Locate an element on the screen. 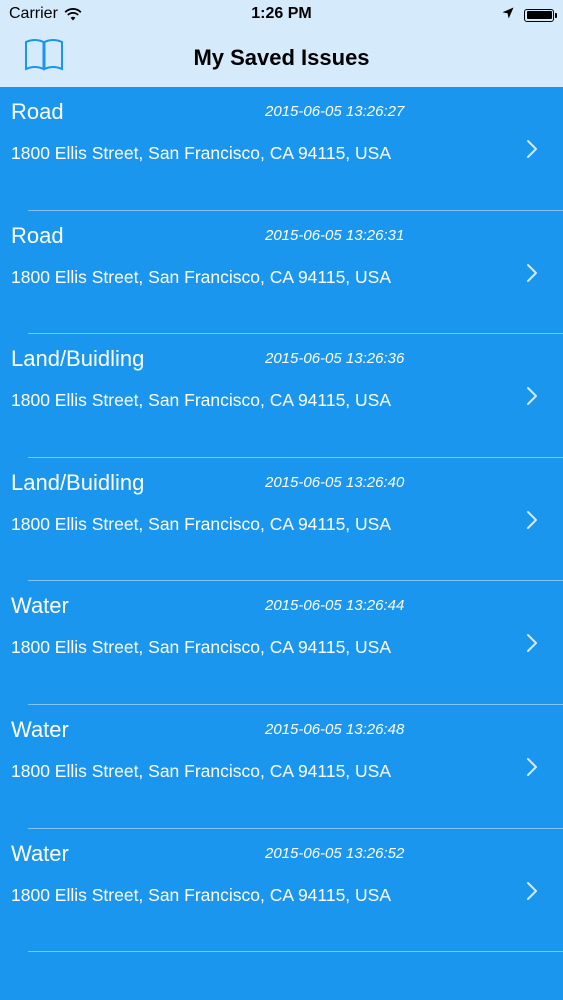 This screenshot has height=1000, width=563. battery-icon is located at coordinates (540, 15).